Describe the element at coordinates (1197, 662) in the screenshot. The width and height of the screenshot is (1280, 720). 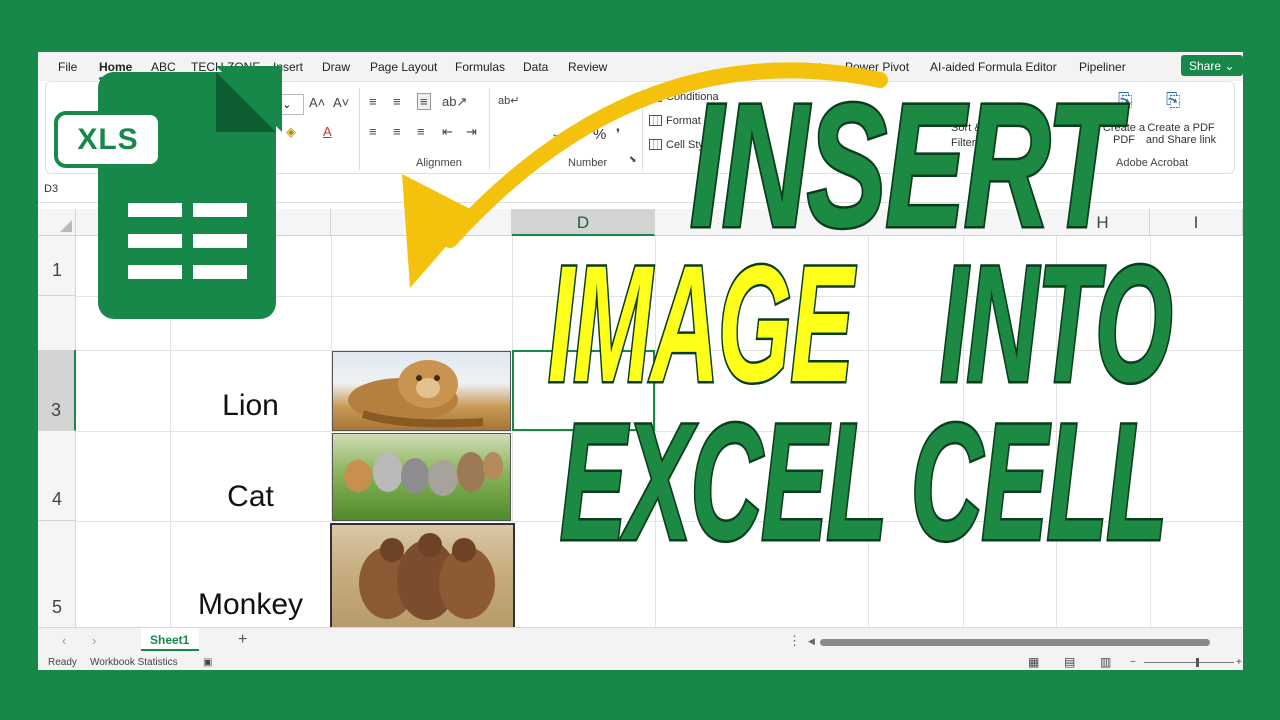
I see `zoom-slider-thumb` at that location.